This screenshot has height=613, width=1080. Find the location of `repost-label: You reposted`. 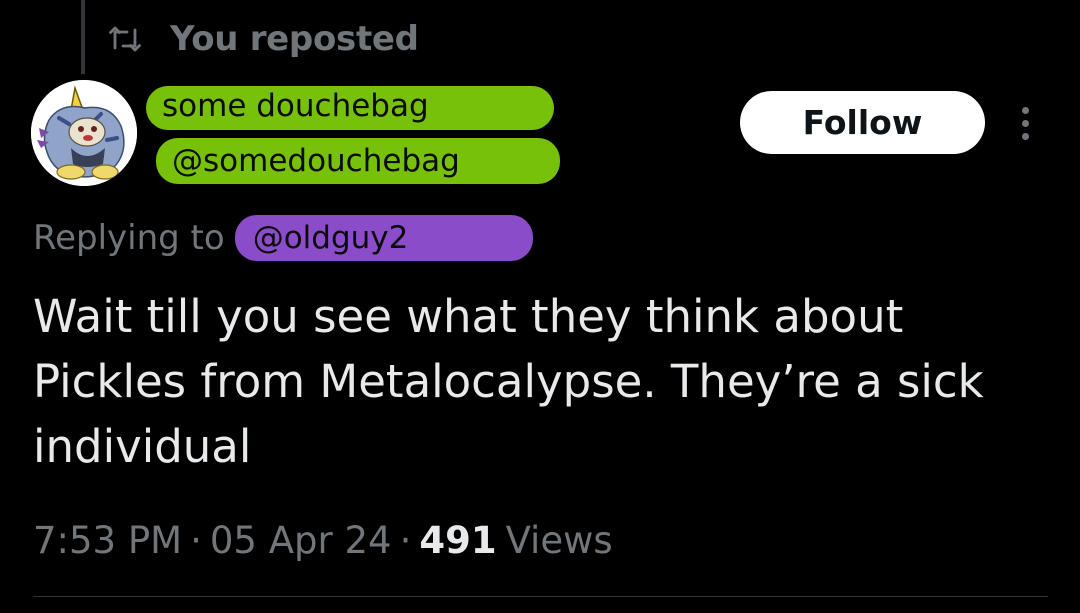

repost-label: You reposted is located at coordinates (294, 39).